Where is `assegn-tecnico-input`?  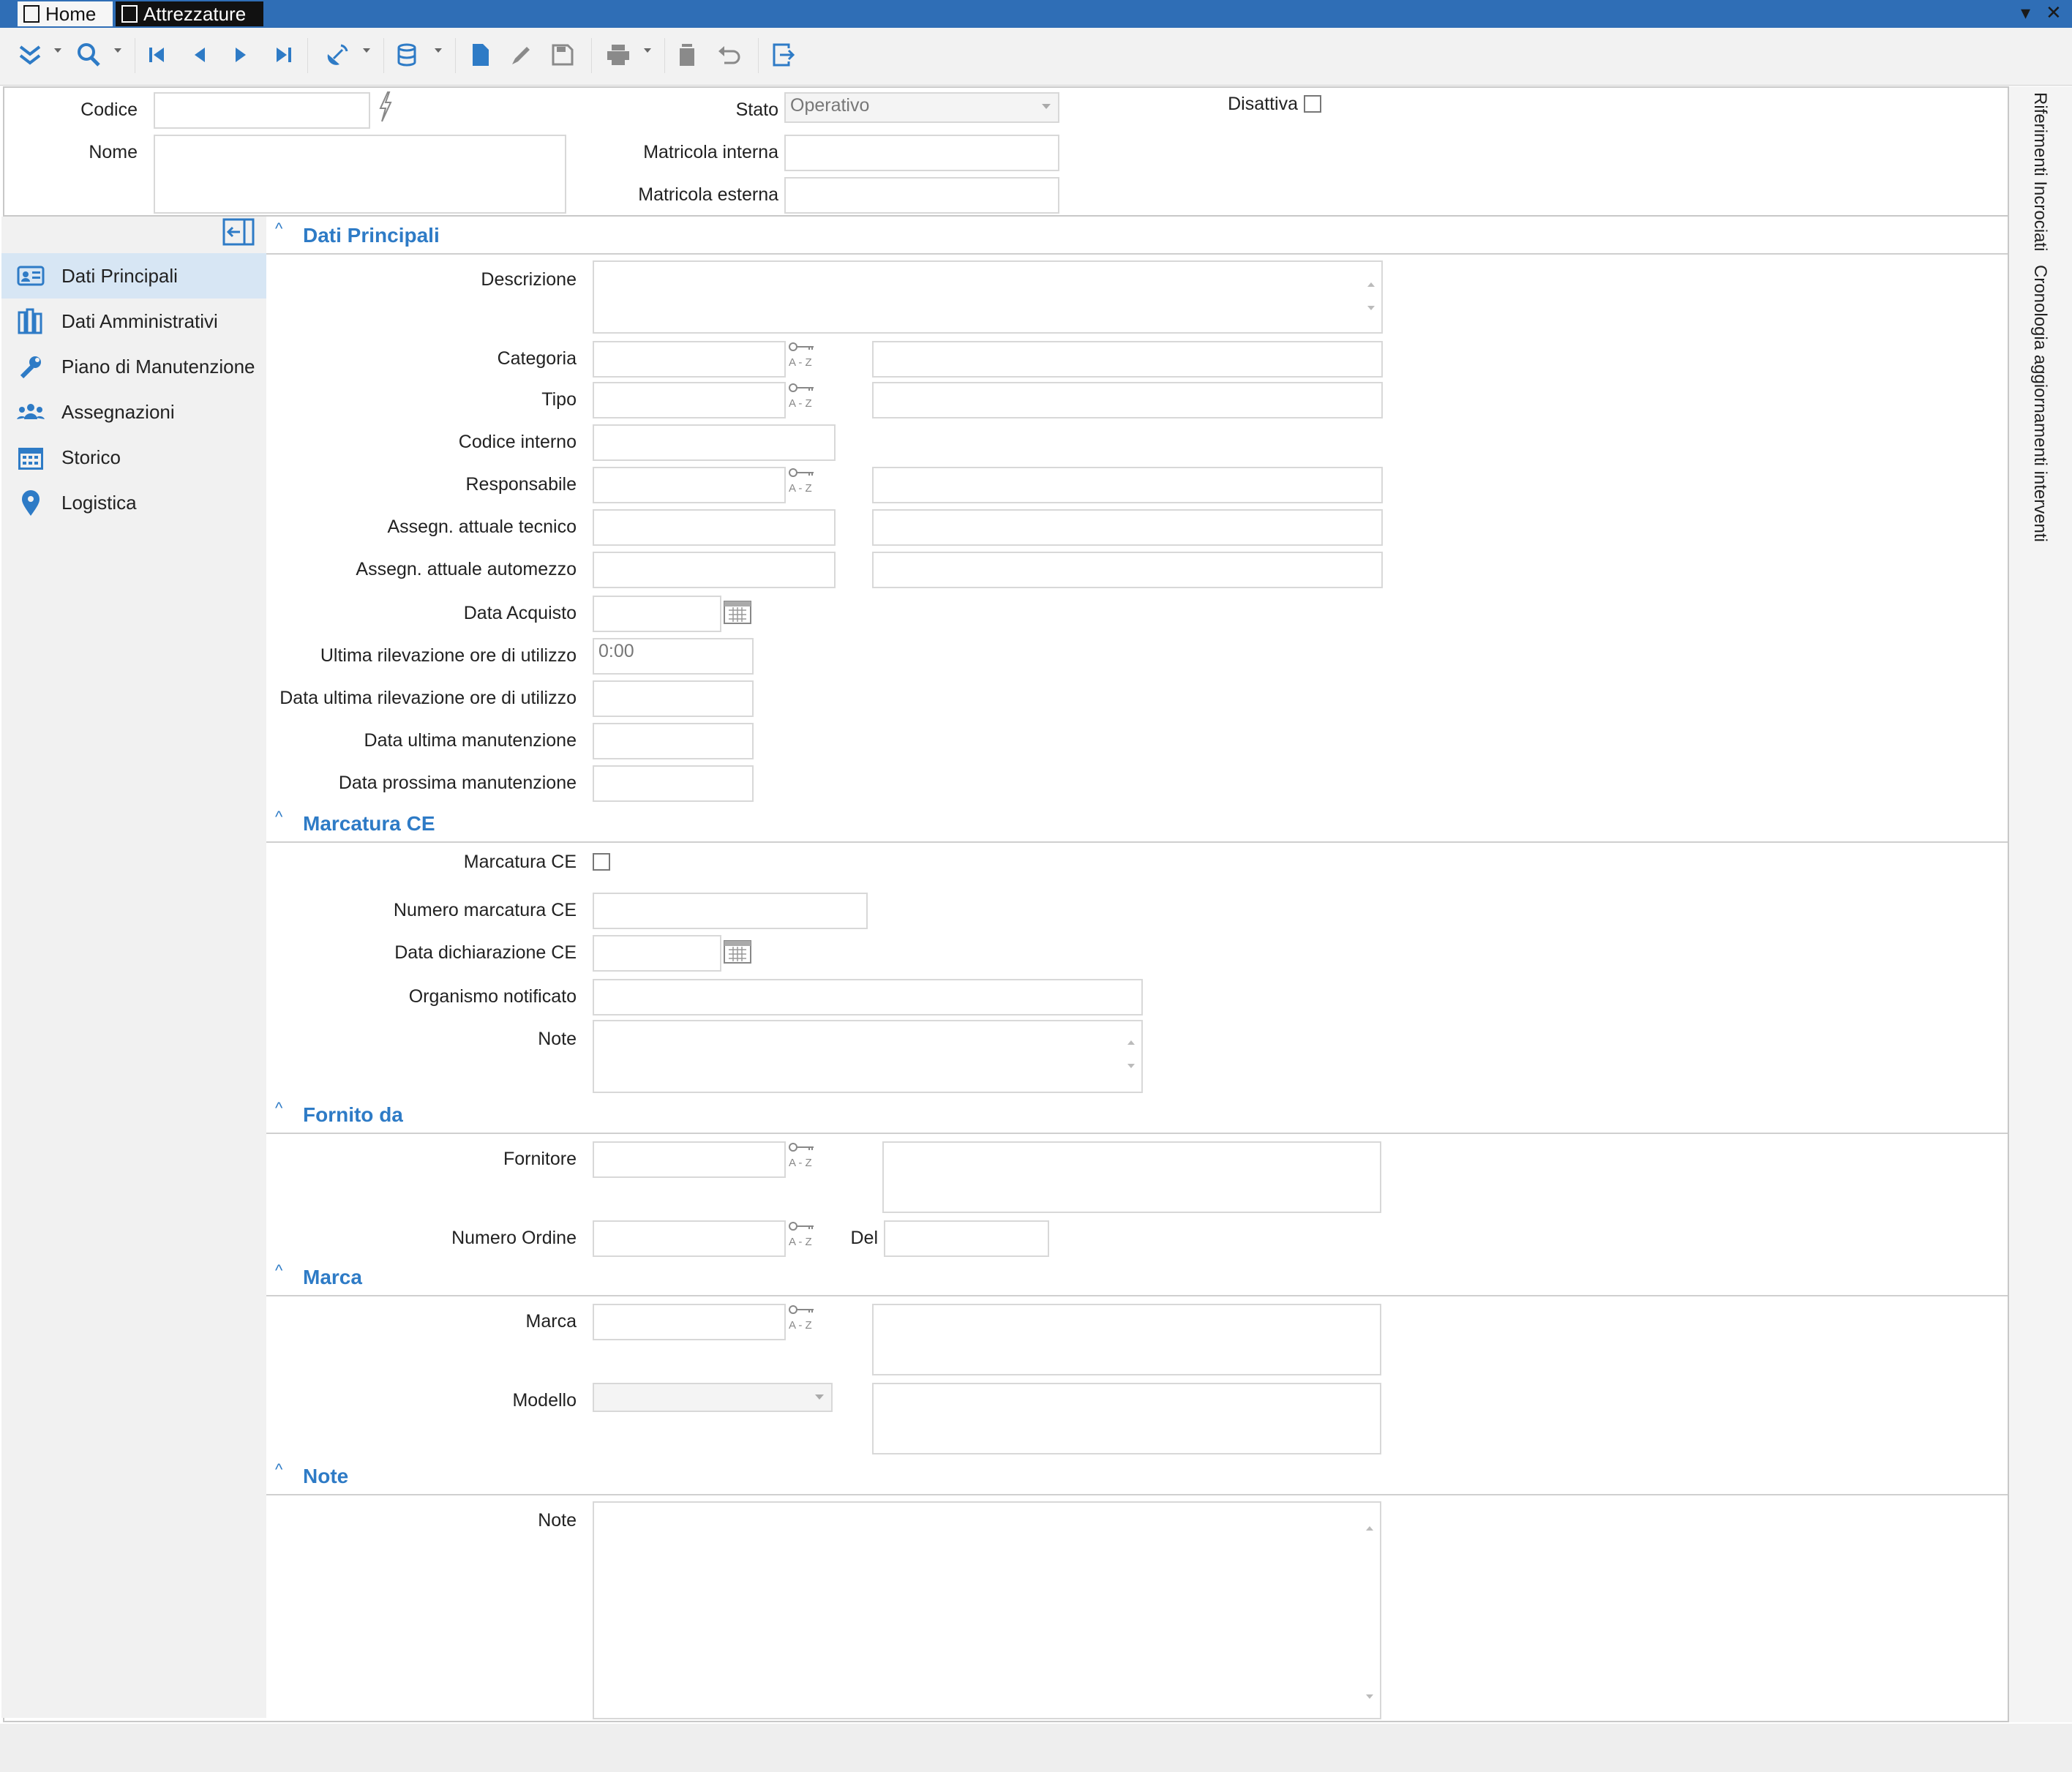
assegn-tecnico-input is located at coordinates (714, 527).